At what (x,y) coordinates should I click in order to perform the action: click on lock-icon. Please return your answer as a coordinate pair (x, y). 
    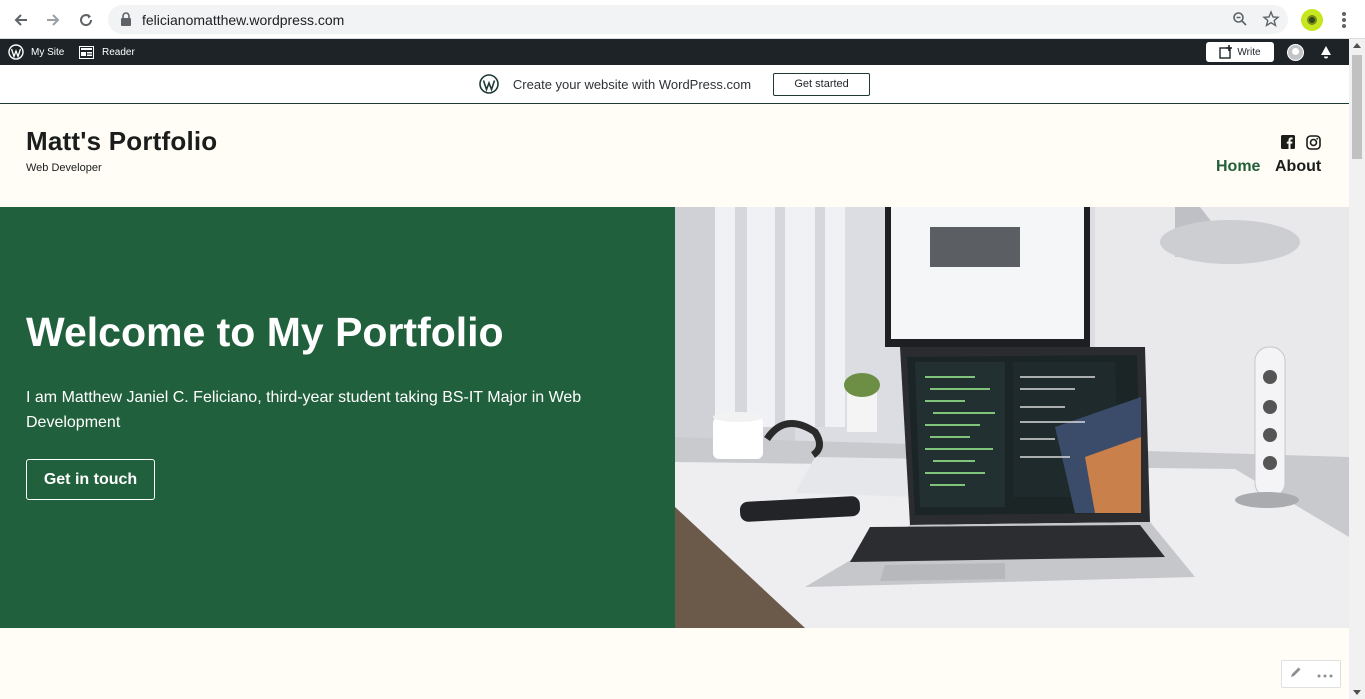
    Looking at the image, I should click on (126, 21).